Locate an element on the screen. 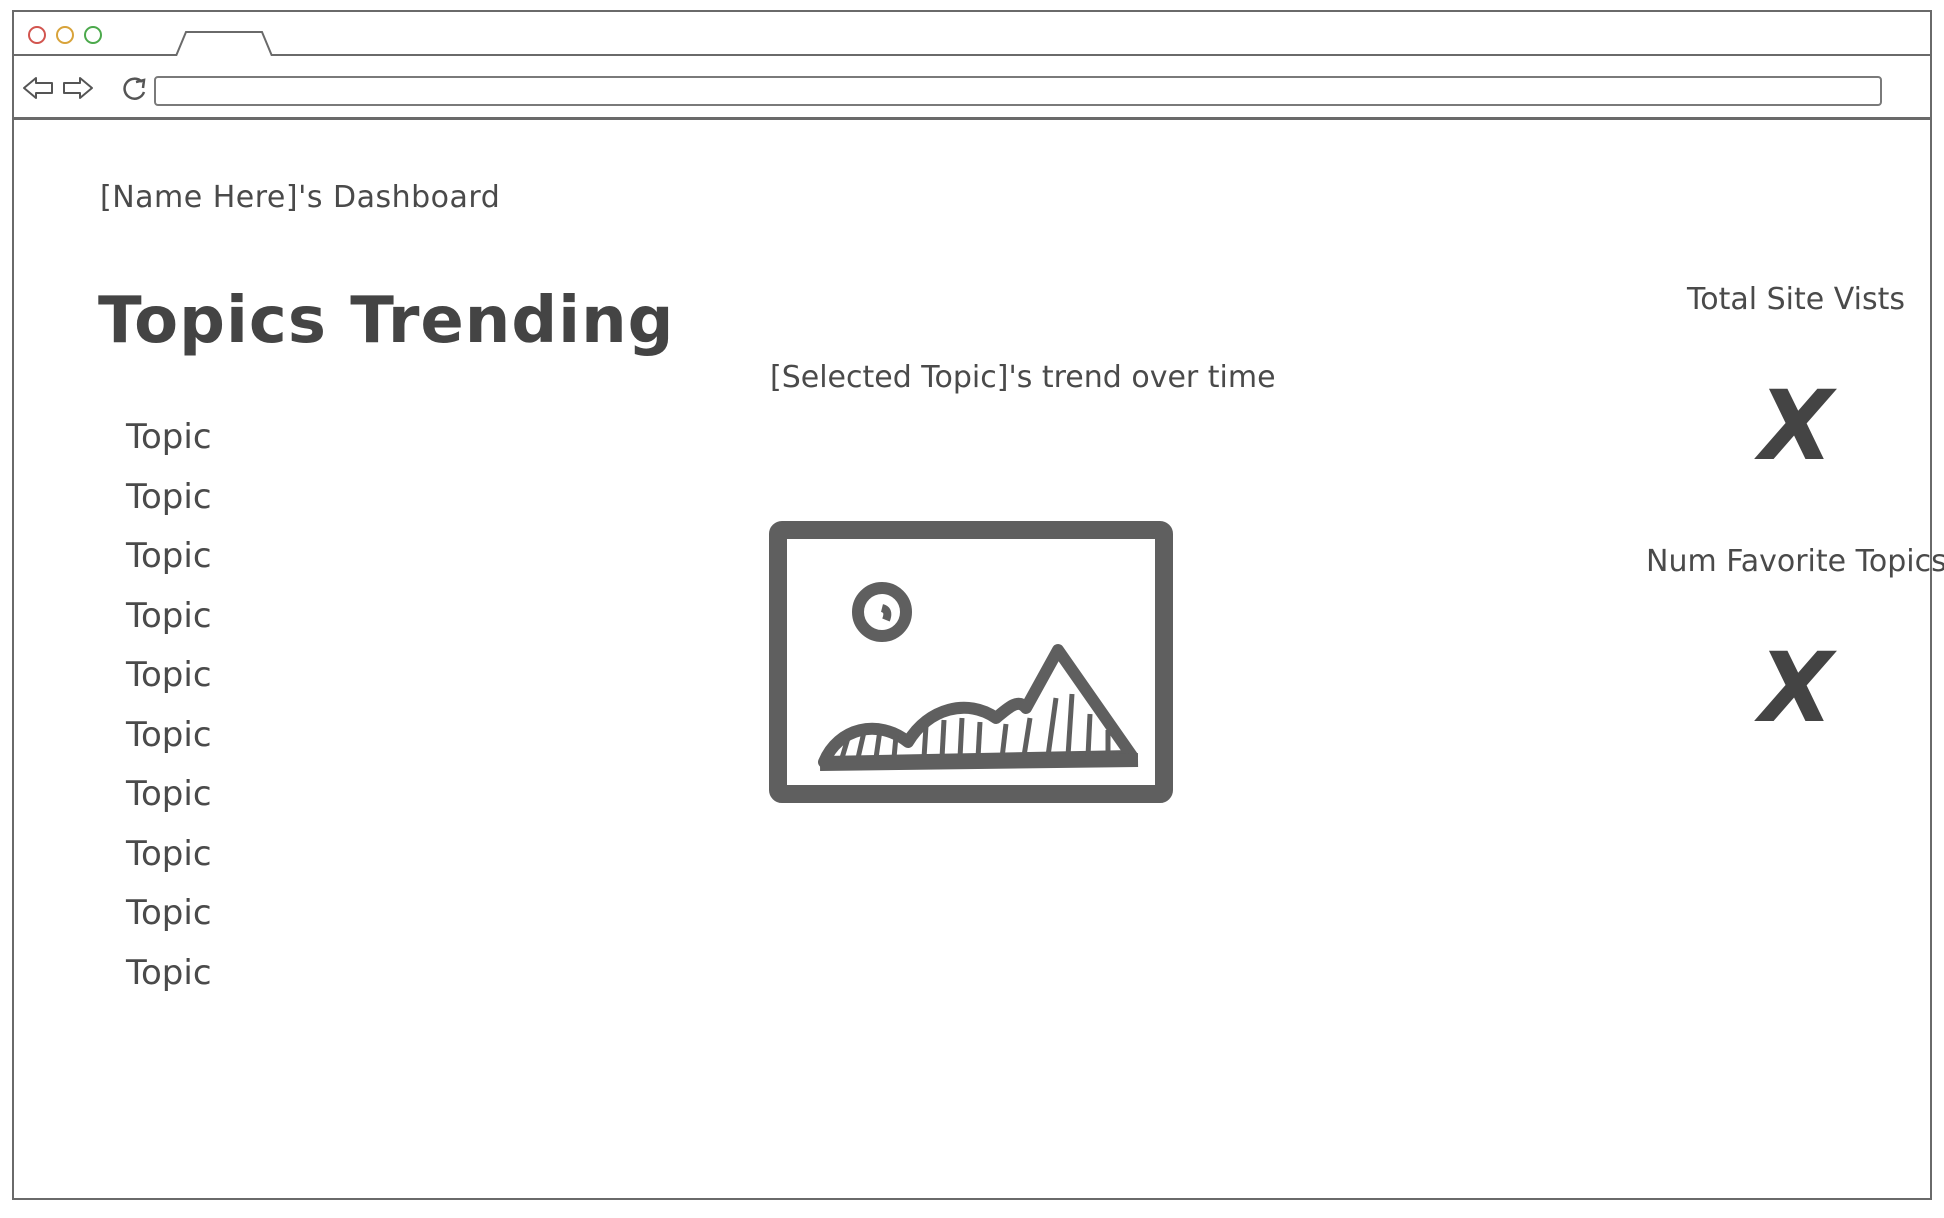  num-favorite-topics-value: X is located at coordinates (1795, 688).